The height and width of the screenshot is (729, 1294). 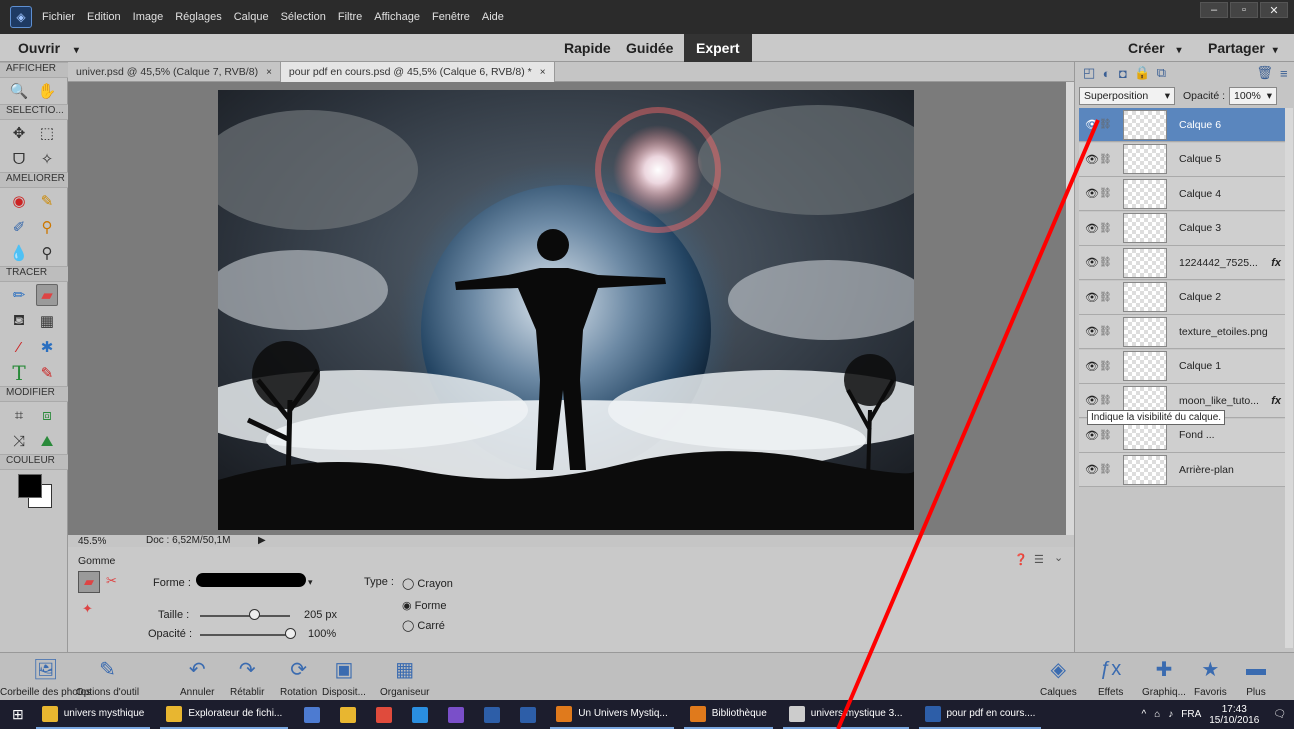 What do you see at coordinates (587, 48) in the screenshot?
I see `mode-rapide: Rapide` at bounding box center [587, 48].